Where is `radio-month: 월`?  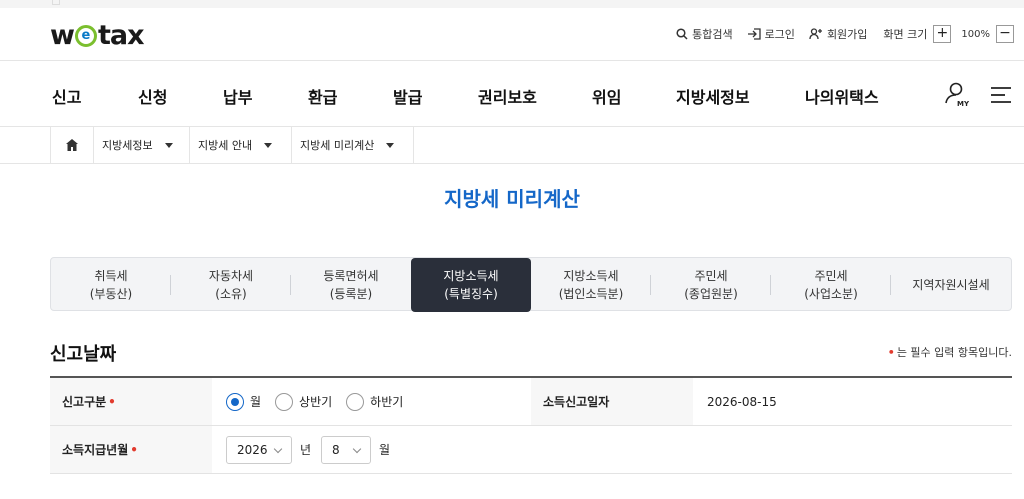
radio-month: 월 is located at coordinates (244, 401).